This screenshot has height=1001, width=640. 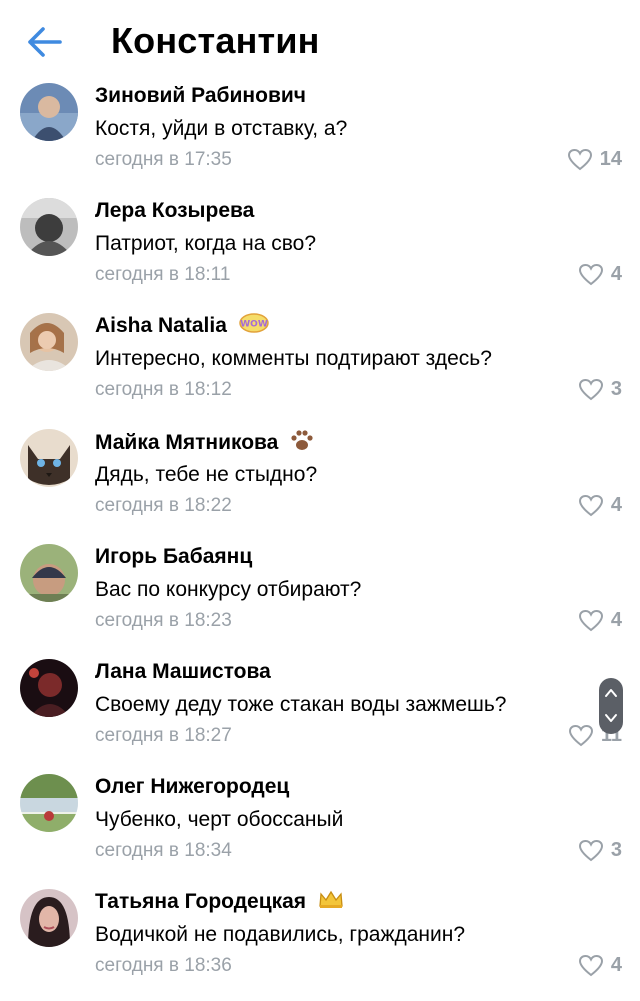 I want to click on author-name: Игорь Бабаянц, so click(x=174, y=556).